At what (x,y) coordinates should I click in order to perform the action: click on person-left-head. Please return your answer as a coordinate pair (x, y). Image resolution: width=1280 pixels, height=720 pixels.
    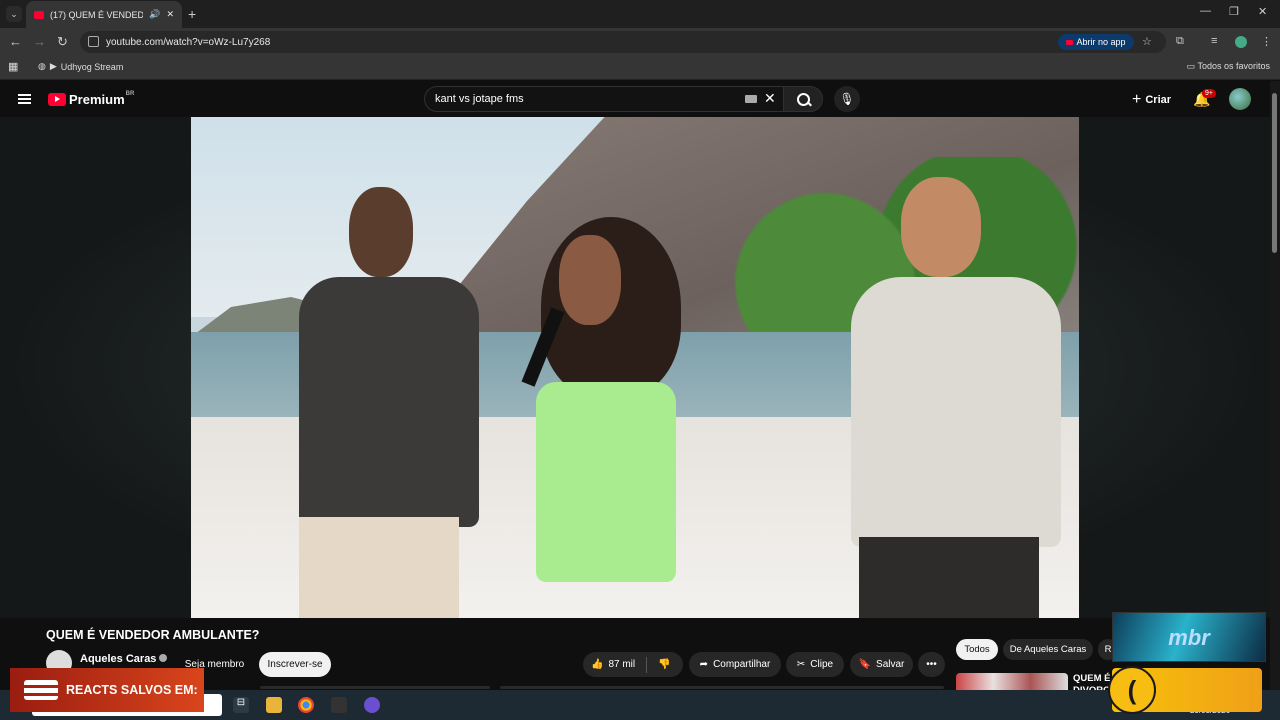
    Looking at the image, I should click on (381, 232).